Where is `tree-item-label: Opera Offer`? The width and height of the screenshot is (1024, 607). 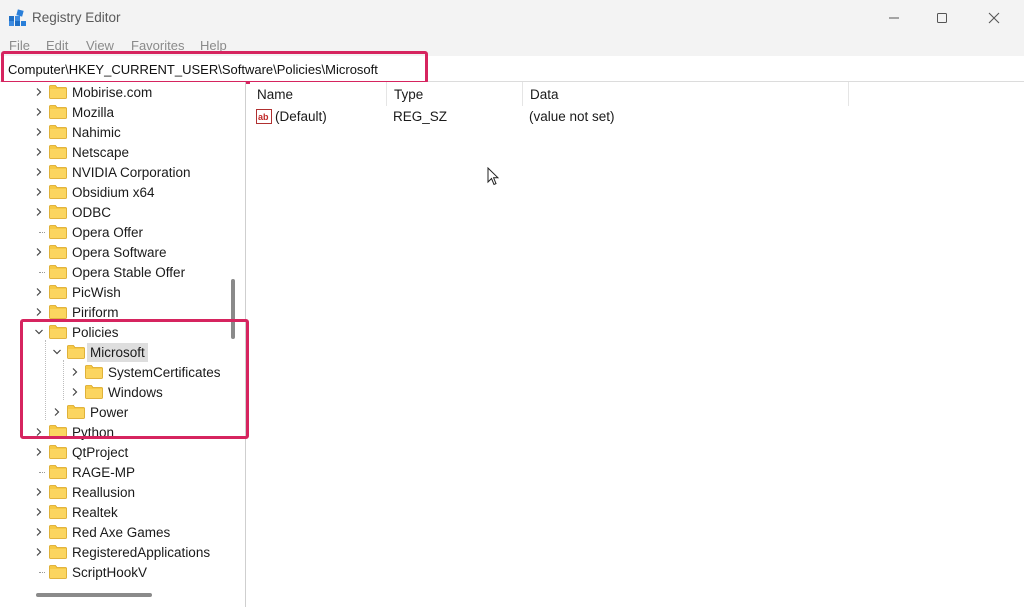 tree-item-label: Opera Offer is located at coordinates (108, 232).